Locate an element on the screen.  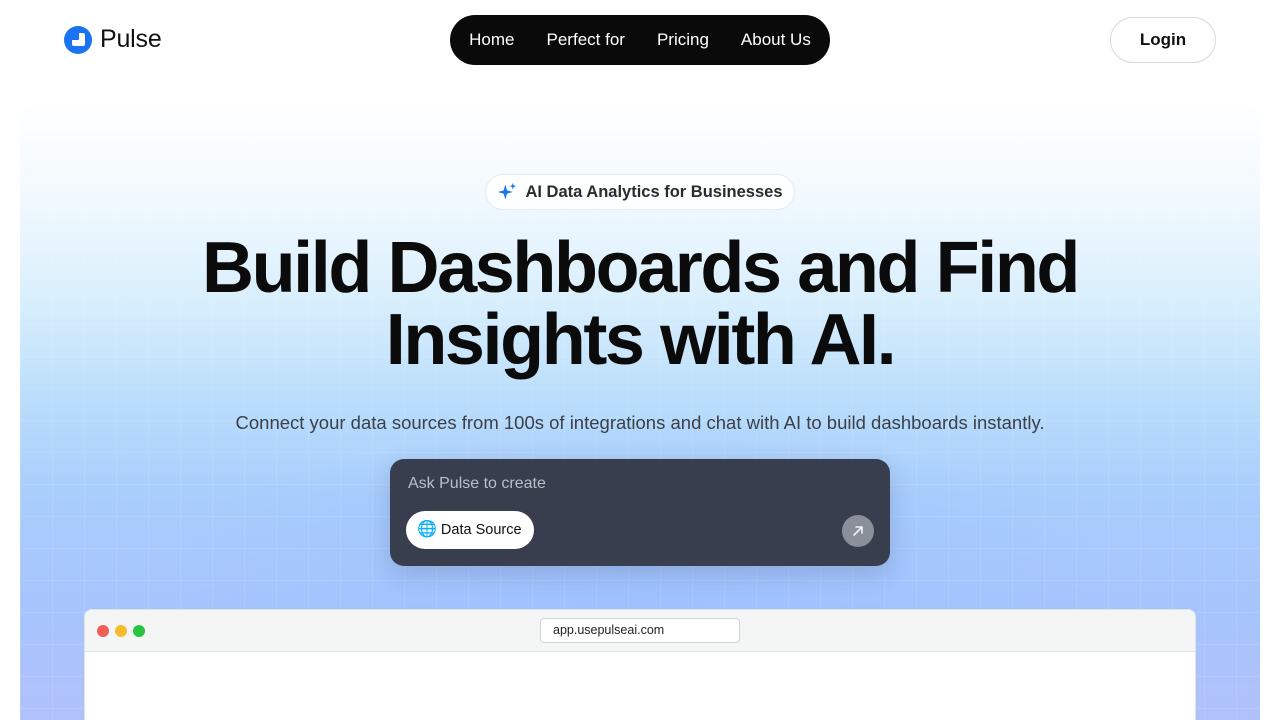
browser-mockup: app.usepulseai.com is located at coordinates (640, 664).